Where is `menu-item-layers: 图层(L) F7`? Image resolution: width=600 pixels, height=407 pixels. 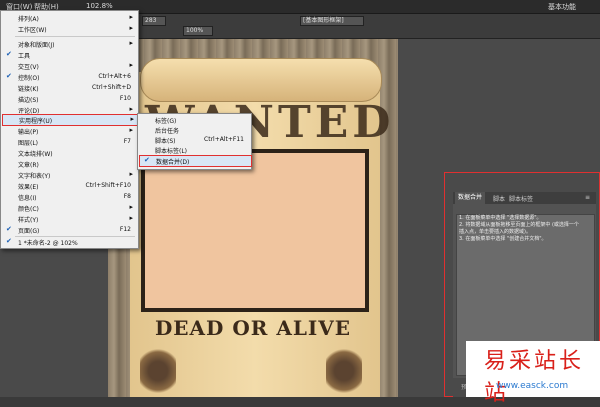
menu-item-layers: 图层(L) F7 is located at coordinates (69, 142).